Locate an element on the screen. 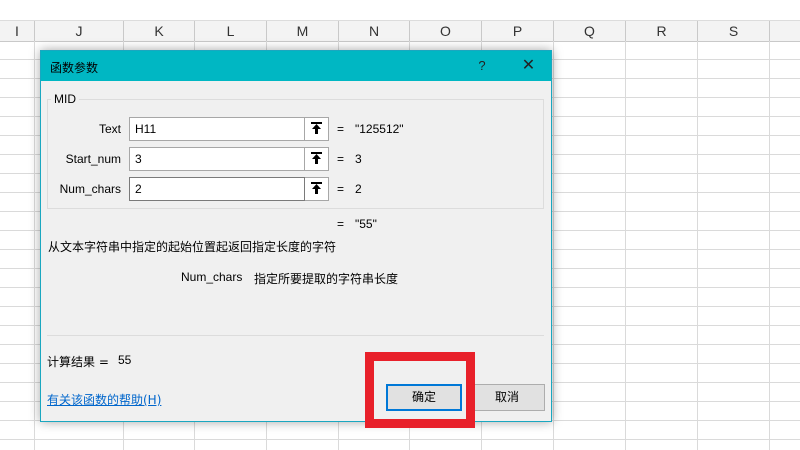 The height and width of the screenshot is (450, 800). cancel-button: 取消 is located at coordinates (507, 397).